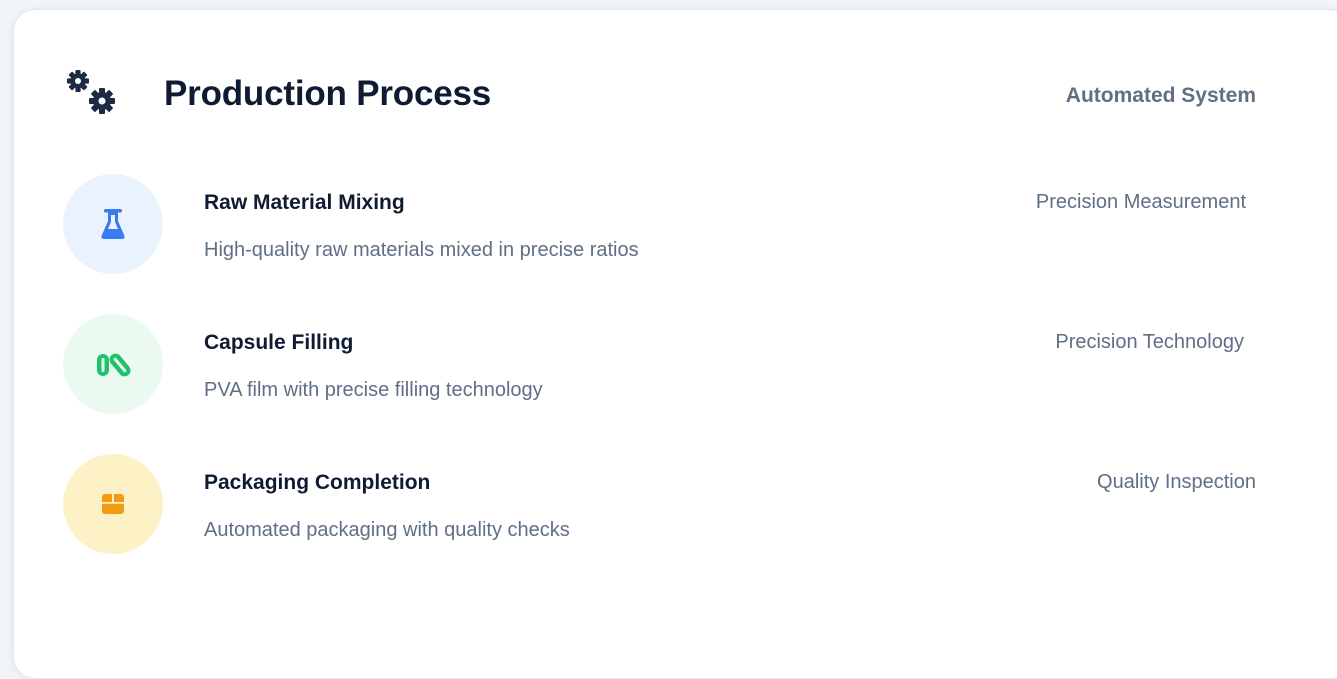  What do you see at coordinates (91, 92) in the screenshot?
I see `gears-icon` at bounding box center [91, 92].